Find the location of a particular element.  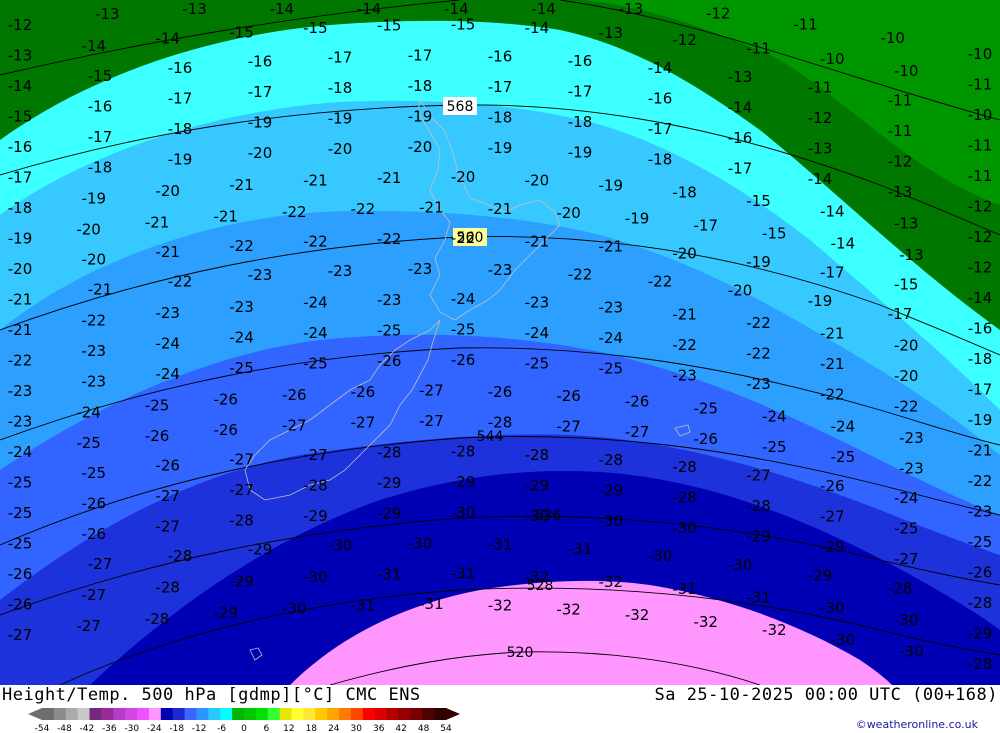

temperature-label: -15 is located at coordinates (241, 32).